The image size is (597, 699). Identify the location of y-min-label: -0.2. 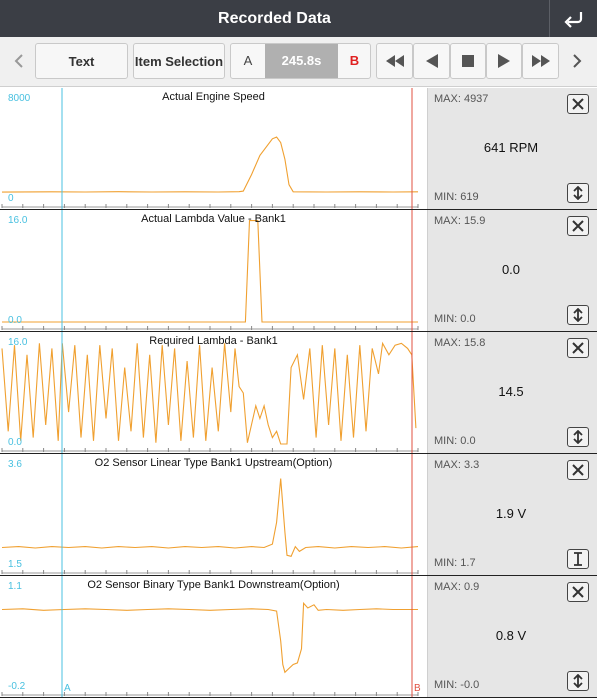
(17, 686).